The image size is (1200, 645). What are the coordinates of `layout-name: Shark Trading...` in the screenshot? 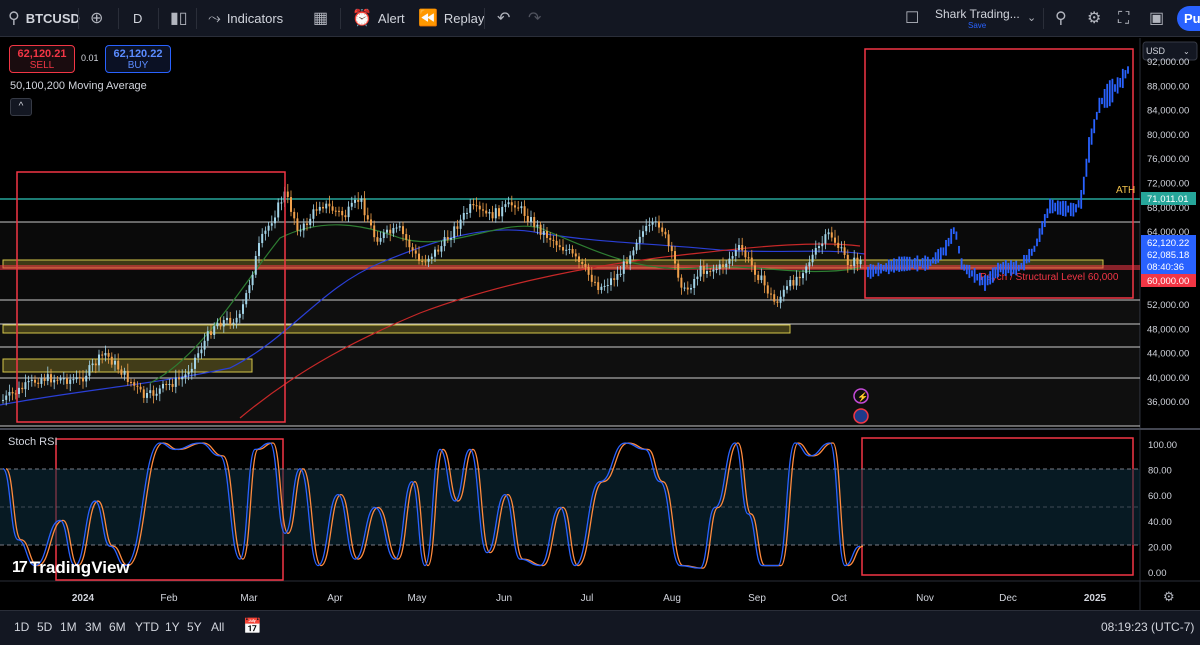 It's located at (977, 14).